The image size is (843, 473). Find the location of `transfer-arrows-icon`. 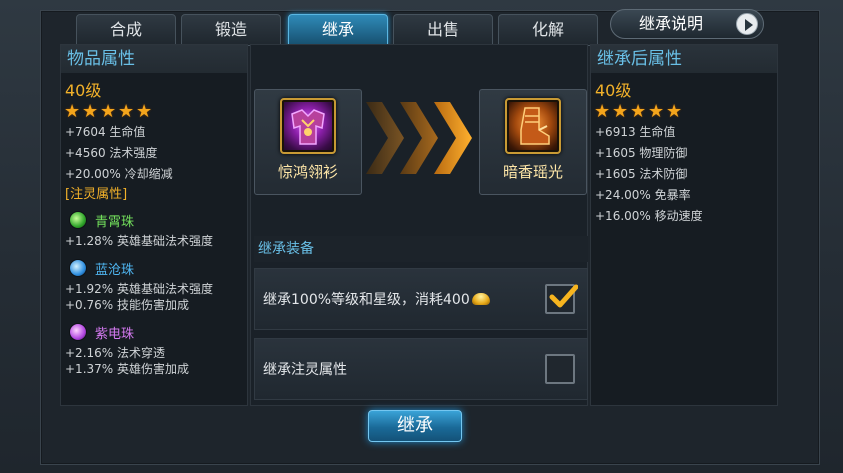

transfer-arrows-icon is located at coordinates (419, 138).